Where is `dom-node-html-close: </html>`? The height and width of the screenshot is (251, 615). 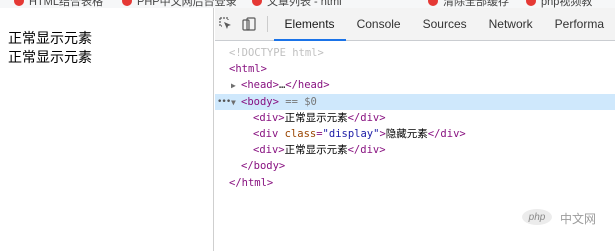
dom-node-html-close: </html> is located at coordinates (415, 183).